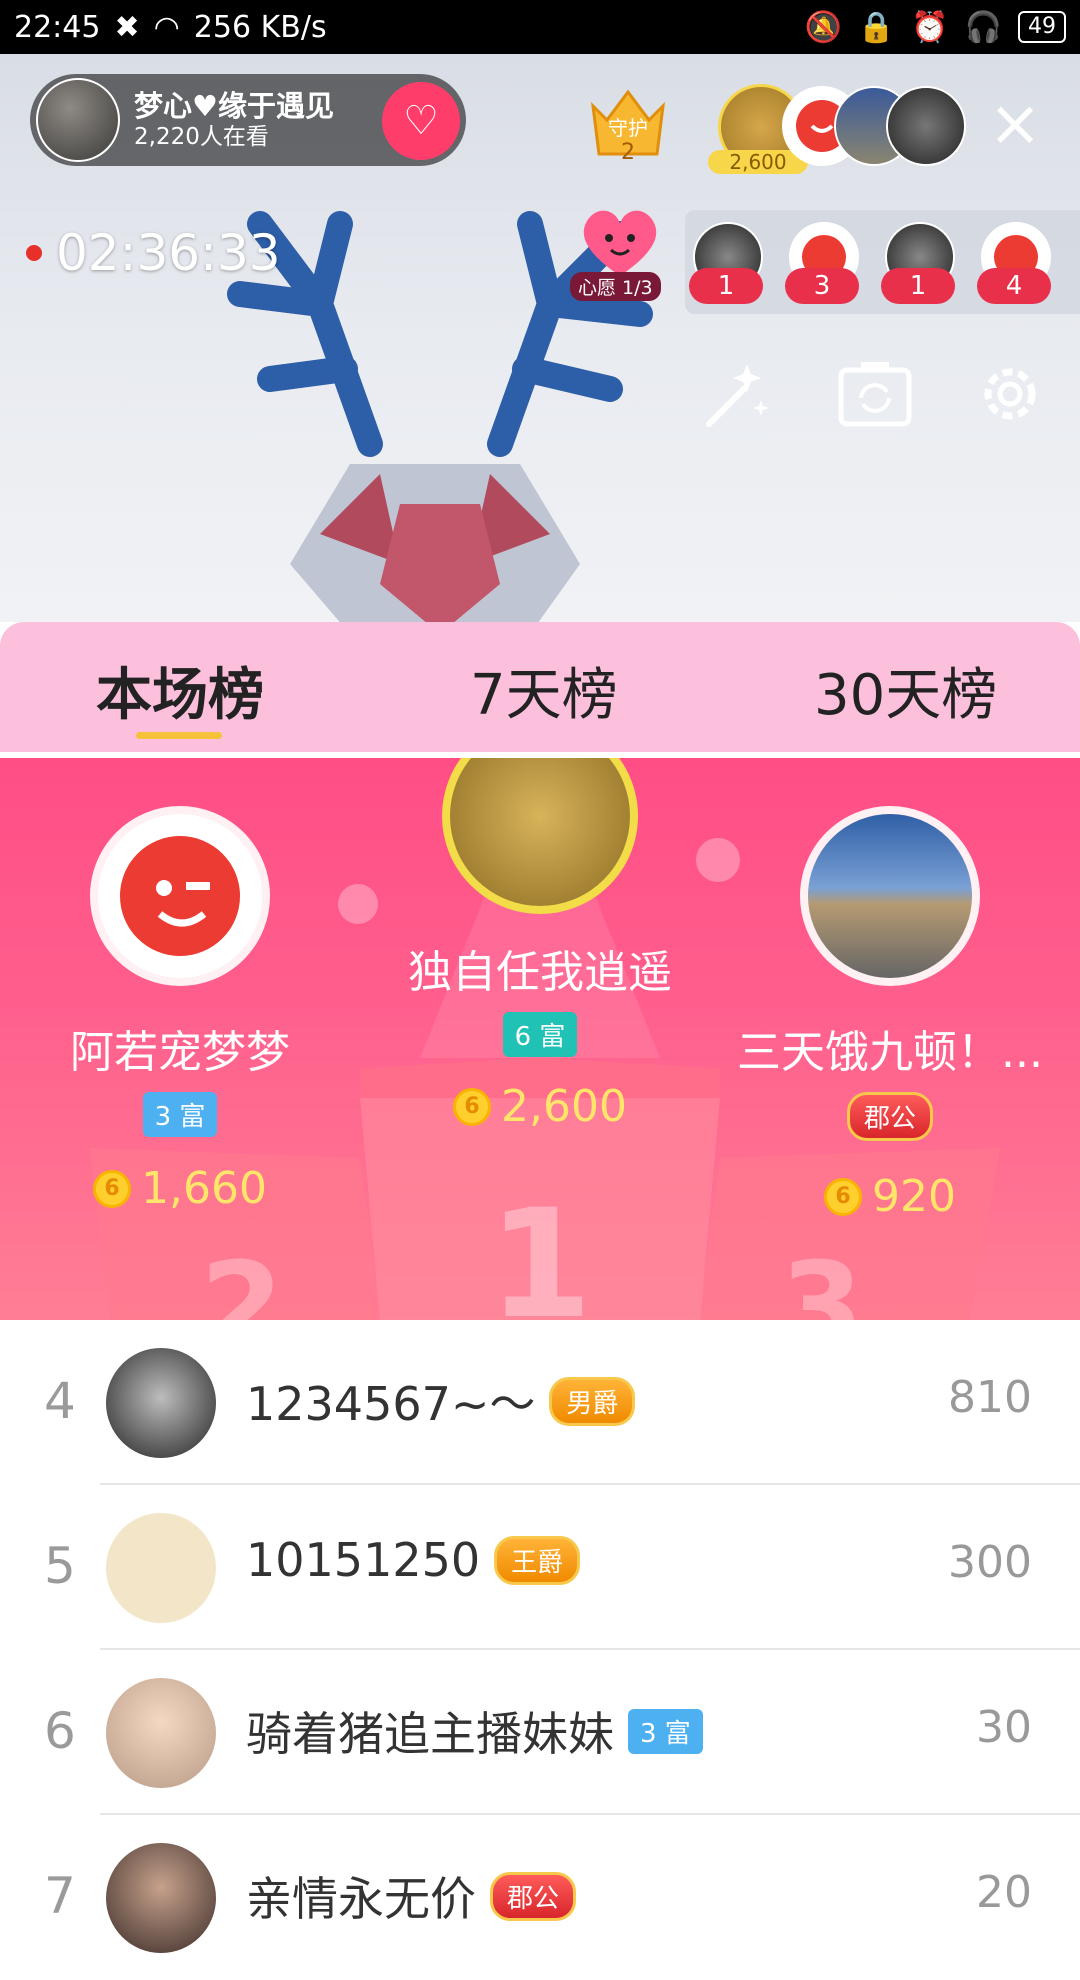 The height and width of the screenshot is (1980, 1080). I want to click on battery-indicator: 49, so click(1042, 27).